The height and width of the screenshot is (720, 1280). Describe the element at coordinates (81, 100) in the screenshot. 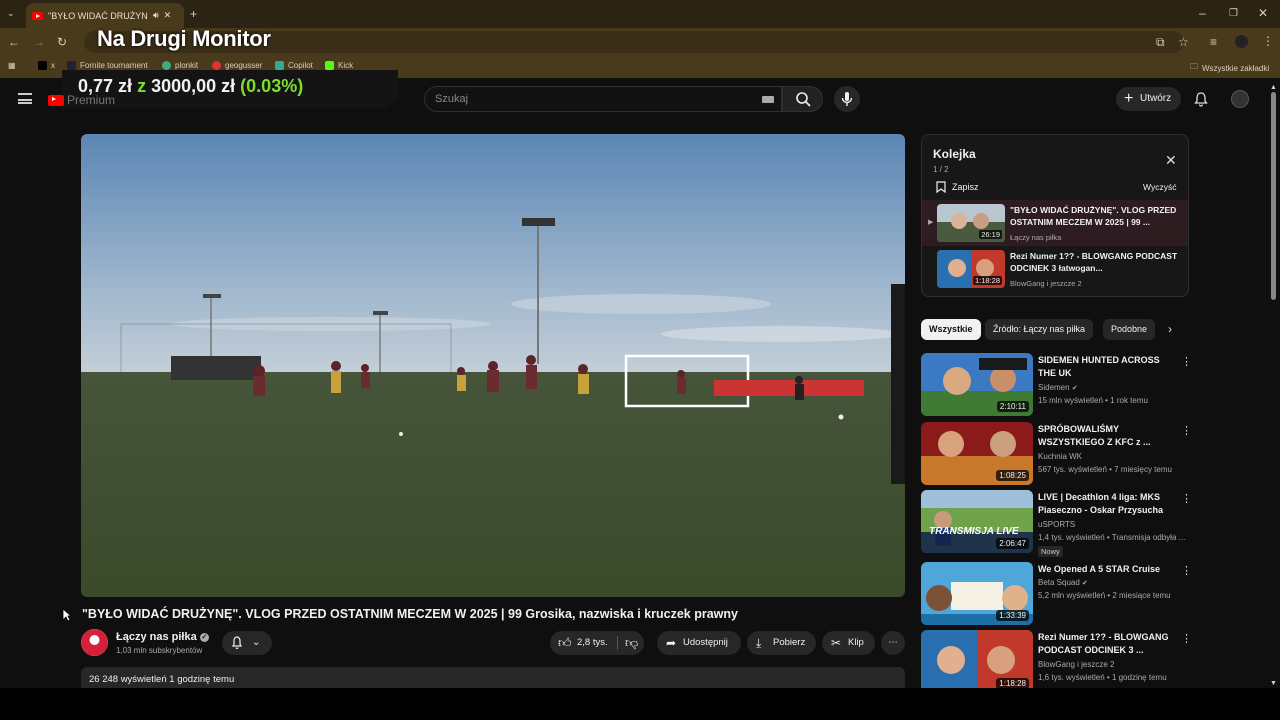

I see `youtube-logo: Premium` at that location.